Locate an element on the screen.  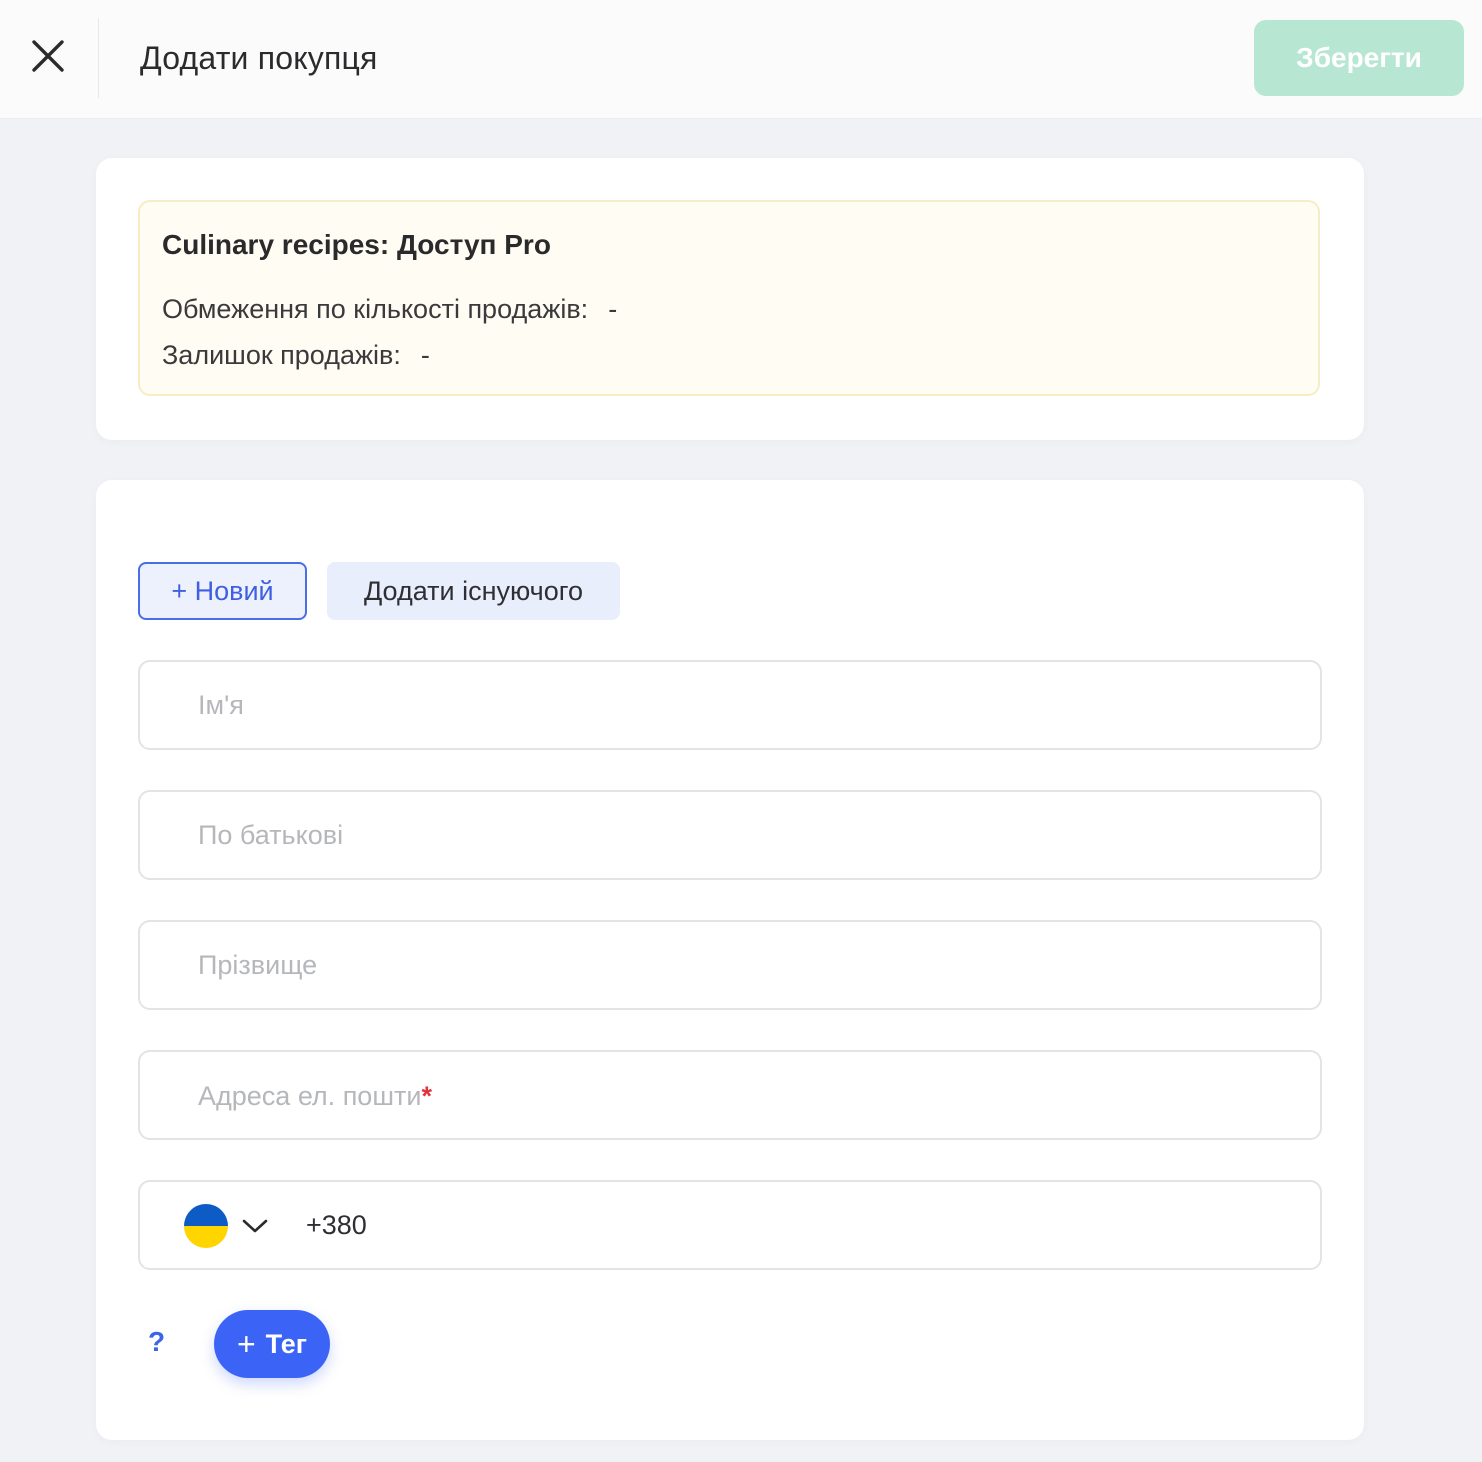
save-button: Зберегти is located at coordinates (1359, 58).